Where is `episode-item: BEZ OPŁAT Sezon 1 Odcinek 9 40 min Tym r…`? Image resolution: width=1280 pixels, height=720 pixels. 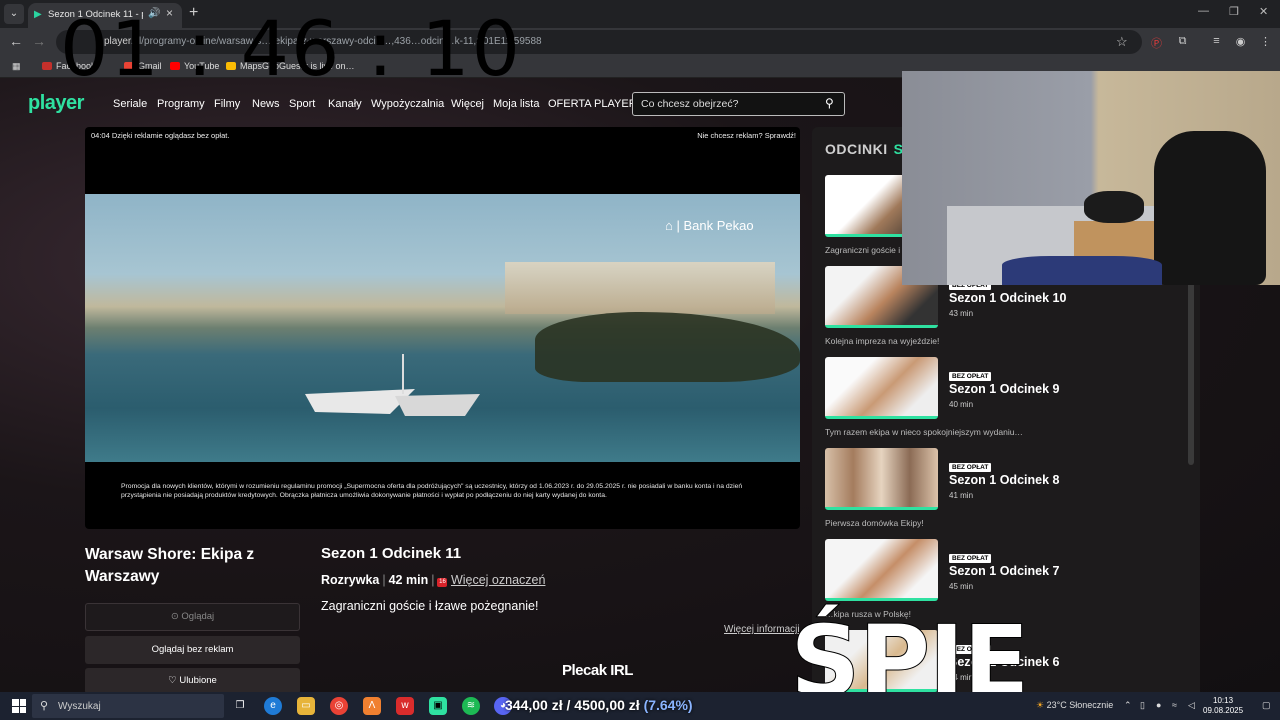
episode-item: BEZ OPŁAT Sezon 1 Odcinek 9 40 min Tym r… is located at coordinates (1005, 401).